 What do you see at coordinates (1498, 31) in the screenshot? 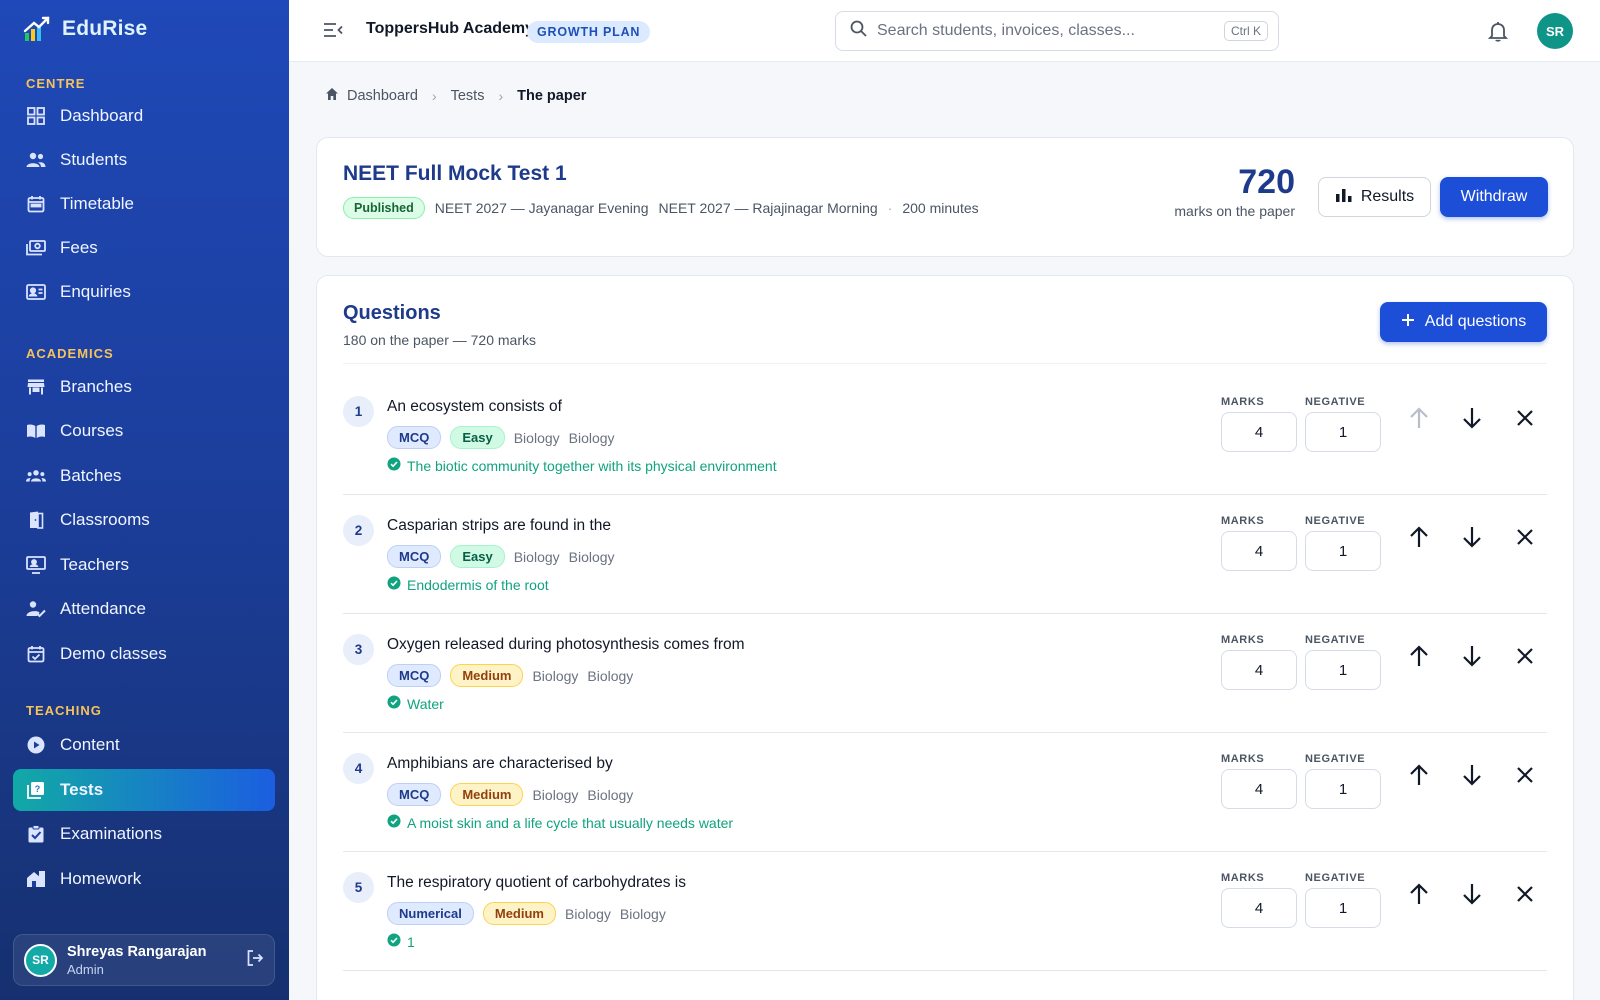
I see `bell-icon` at bounding box center [1498, 31].